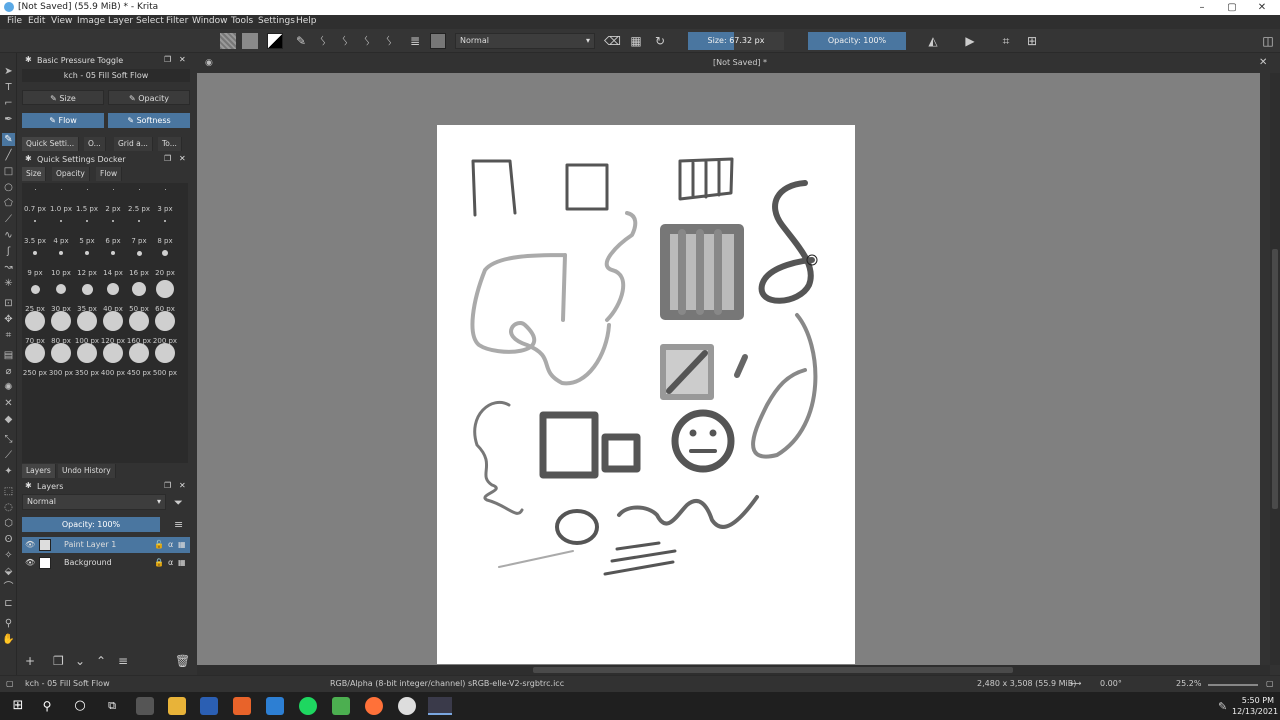  I want to click on menu-select: Select, so click(150, 21).